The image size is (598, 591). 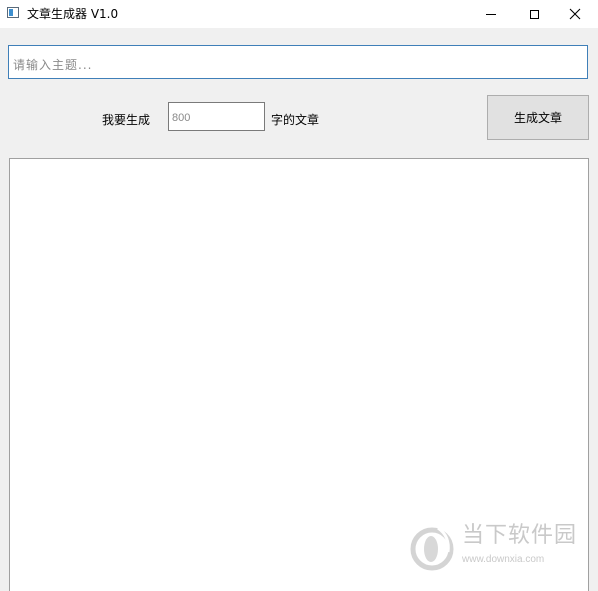 I want to click on close-icon, so click(x=575, y=14).